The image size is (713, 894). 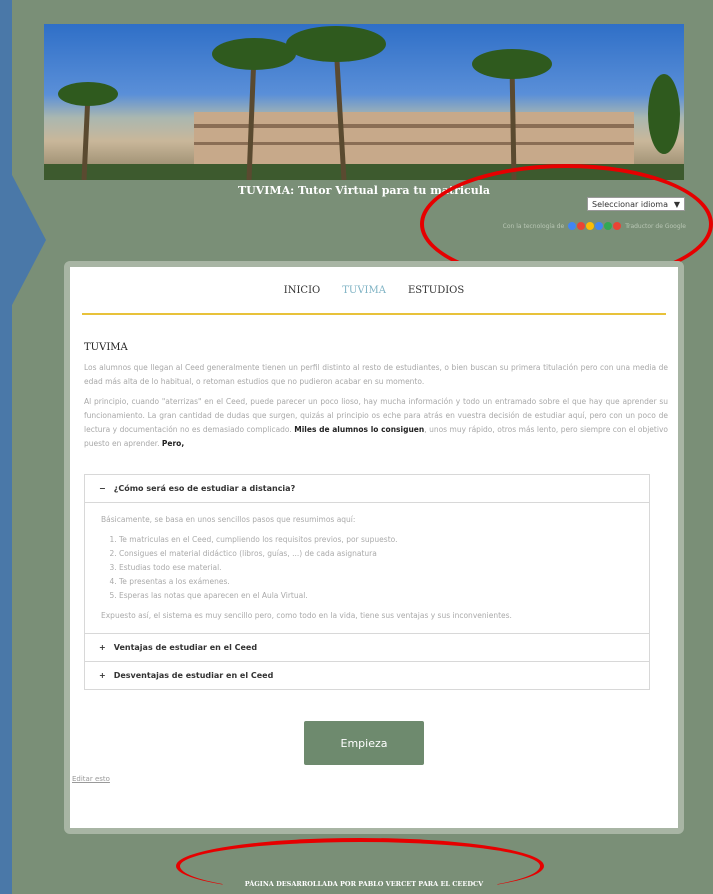 I want to click on accordion-title-desventajas: Desventajas de estudiar en el Ceed, so click(x=193, y=675).